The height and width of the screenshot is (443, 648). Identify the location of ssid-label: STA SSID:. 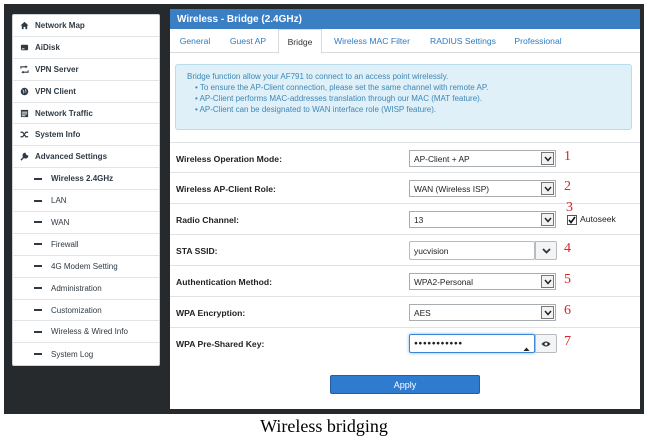
(197, 250).